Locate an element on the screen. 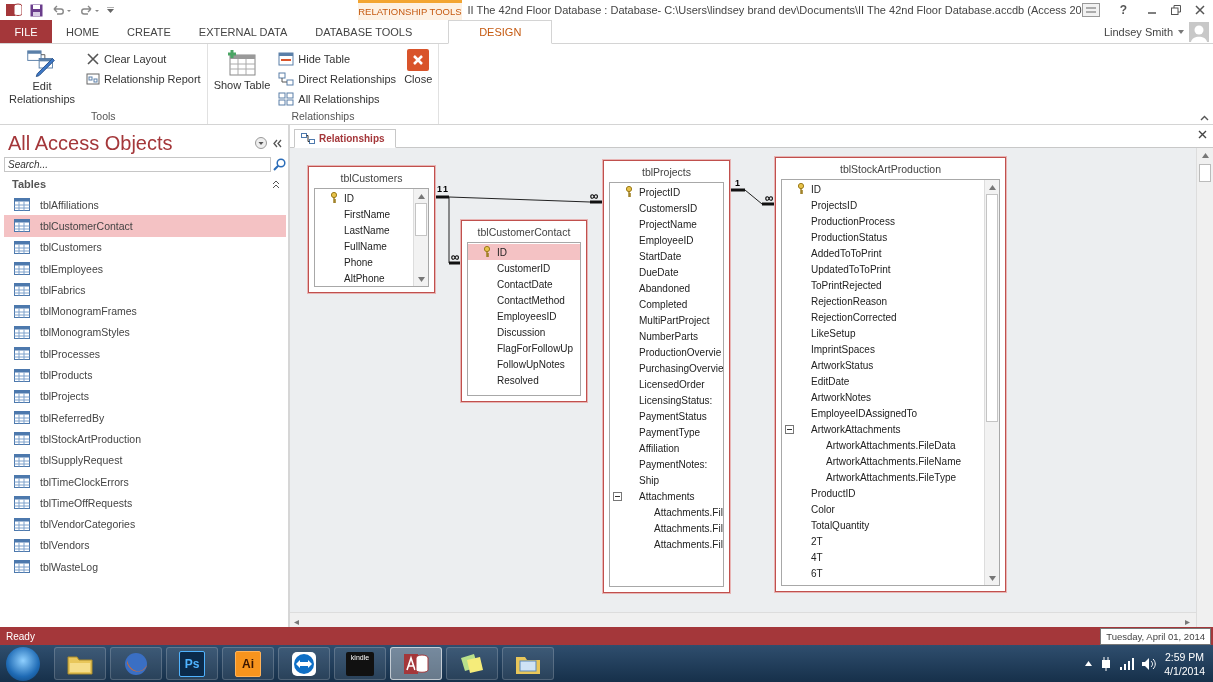 The height and width of the screenshot is (682, 1213). ribbon-tab: DESIGN is located at coordinates (500, 32).